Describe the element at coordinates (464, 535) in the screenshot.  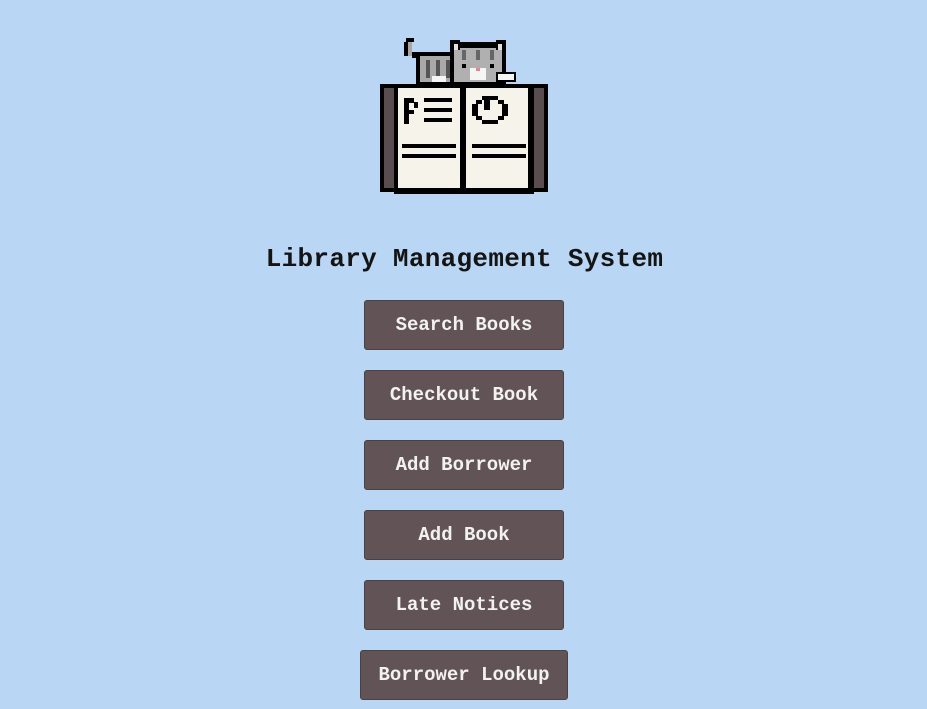
I see `add-book-button: Add Book` at that location.